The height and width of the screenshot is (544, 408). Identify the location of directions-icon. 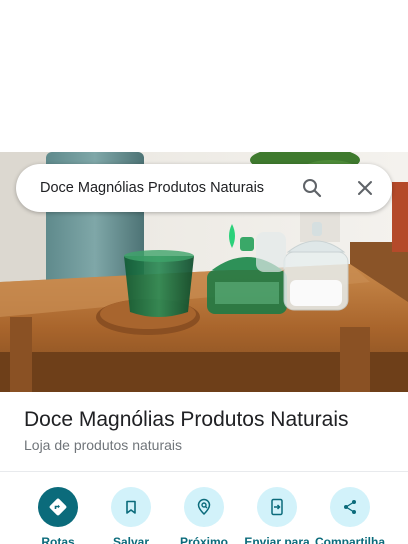
(58, 507).